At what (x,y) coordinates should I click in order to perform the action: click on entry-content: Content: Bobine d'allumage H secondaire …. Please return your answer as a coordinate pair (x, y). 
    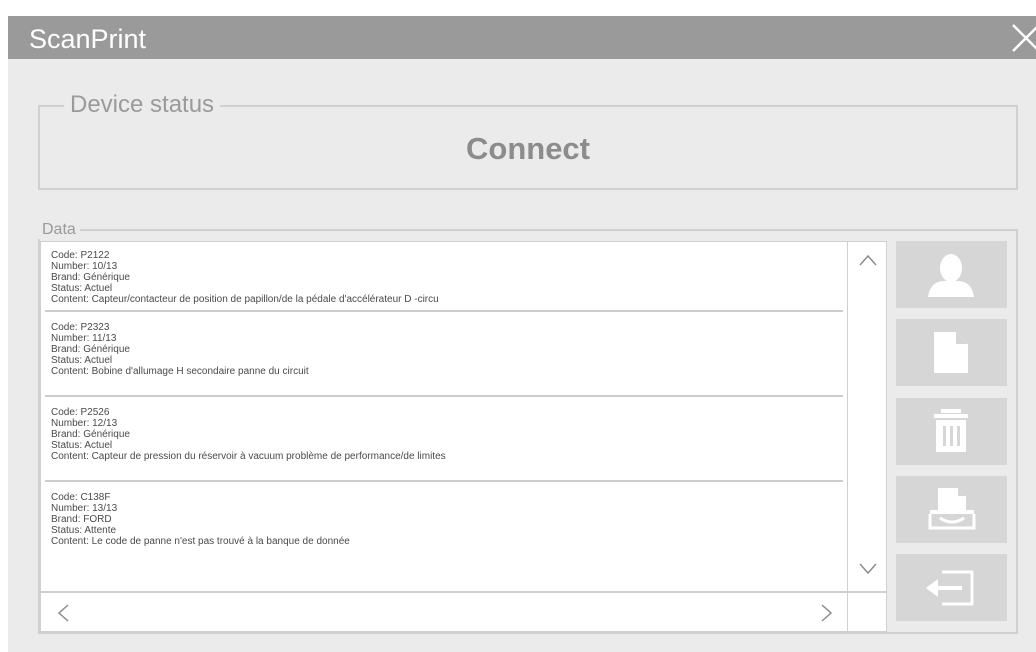
    Looking at the image, I should click on (180, 371).